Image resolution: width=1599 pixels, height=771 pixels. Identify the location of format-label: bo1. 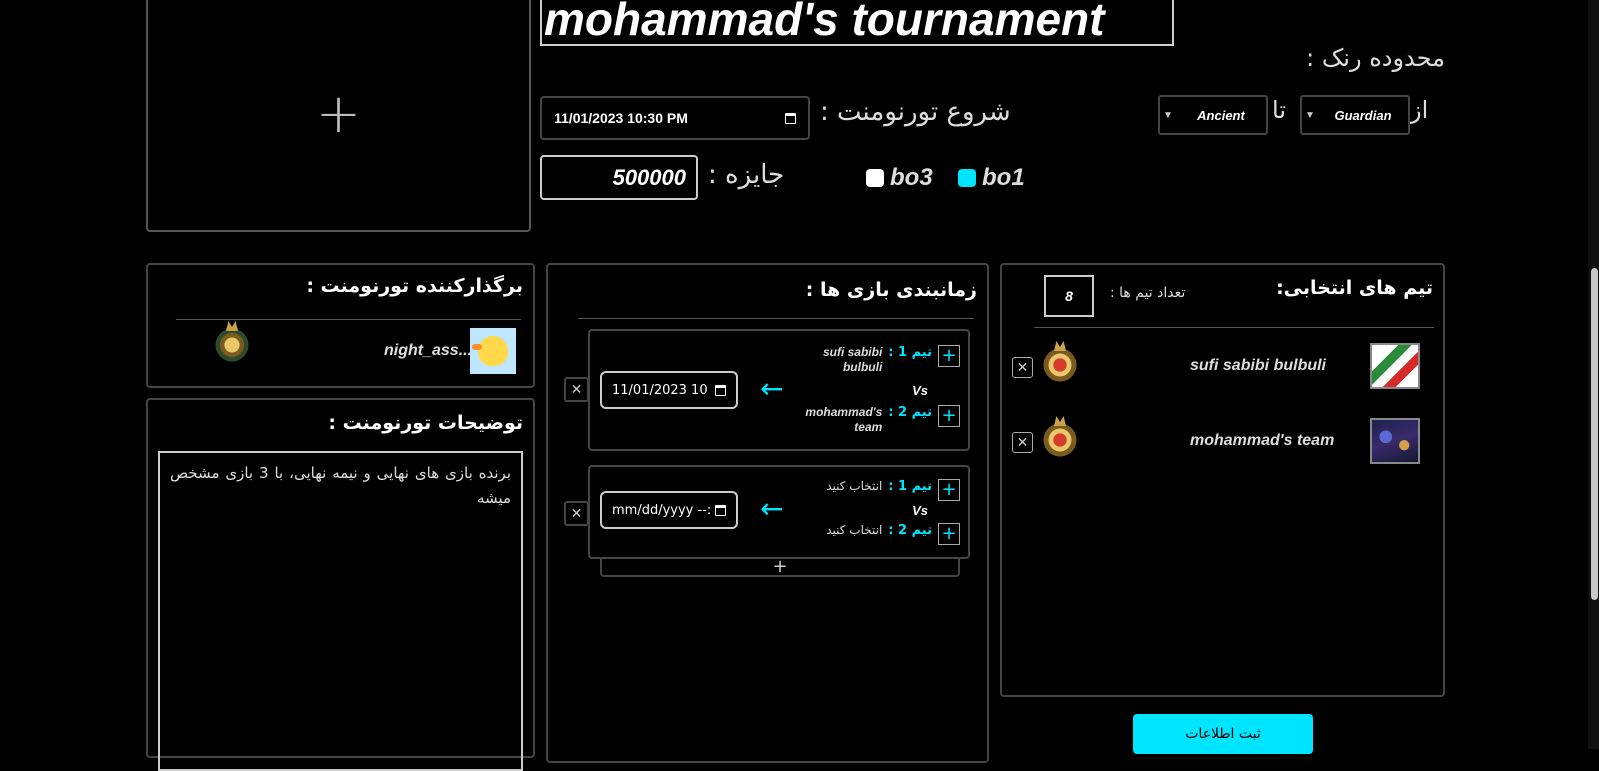
(1003, 177).